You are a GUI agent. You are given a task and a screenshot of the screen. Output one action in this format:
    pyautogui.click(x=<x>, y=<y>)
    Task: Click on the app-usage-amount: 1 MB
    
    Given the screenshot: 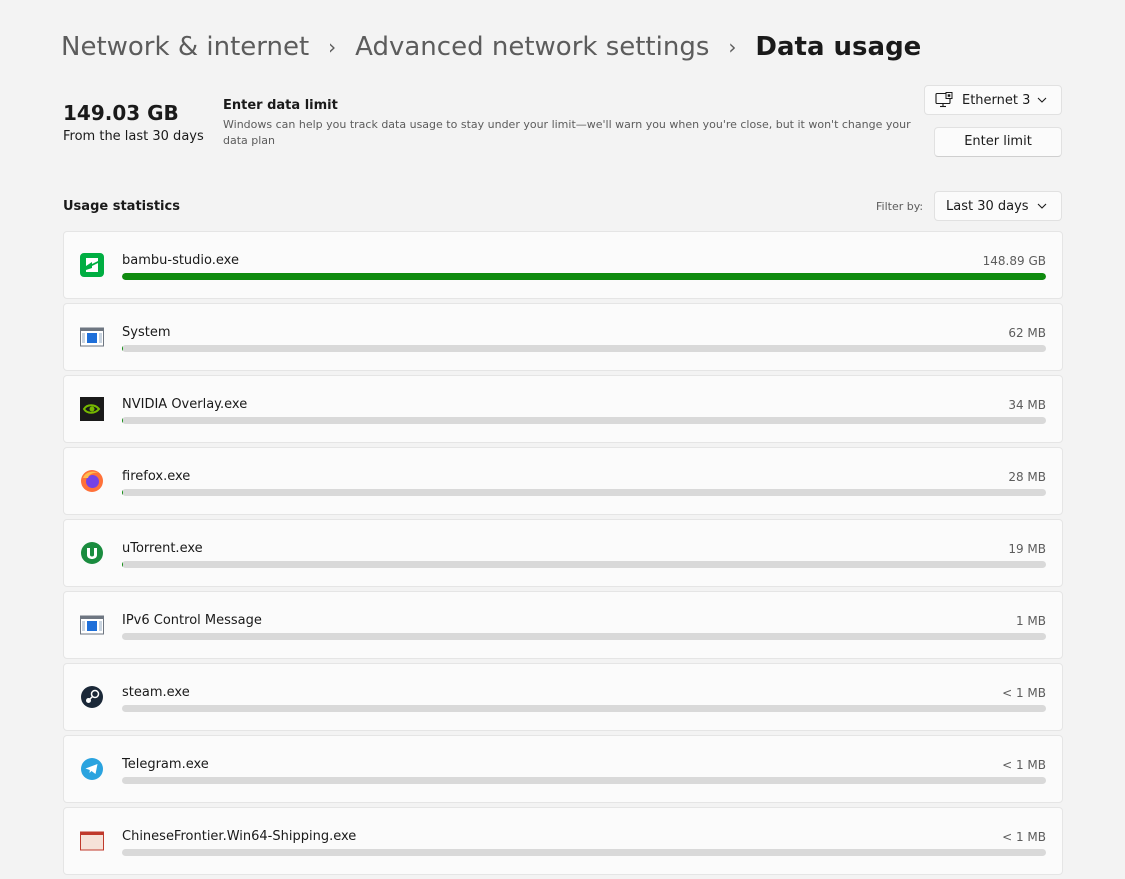 What is the action you would take?
    pyautogui.click(x=1031, y=621)
    